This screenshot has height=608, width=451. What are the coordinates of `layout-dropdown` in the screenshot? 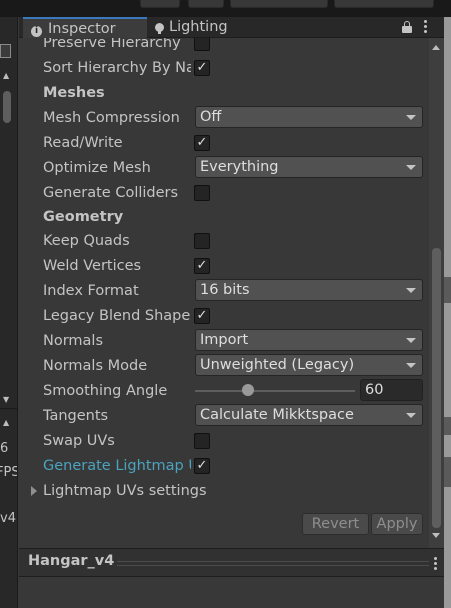 It's located at (384, 4).